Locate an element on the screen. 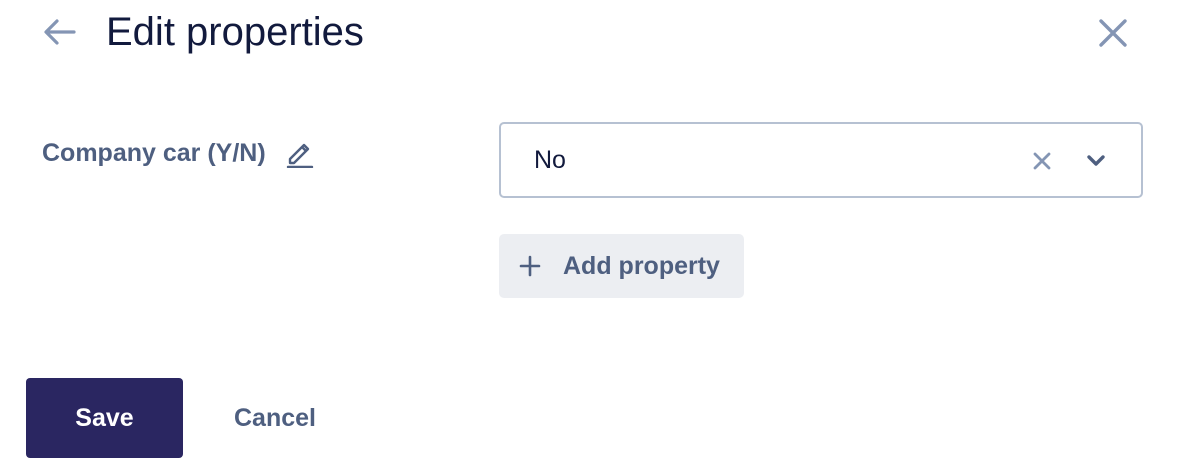 Image resolution: width=1180 pixels, height=476 pixels. plus-icon is located at coordinates (530, 266).